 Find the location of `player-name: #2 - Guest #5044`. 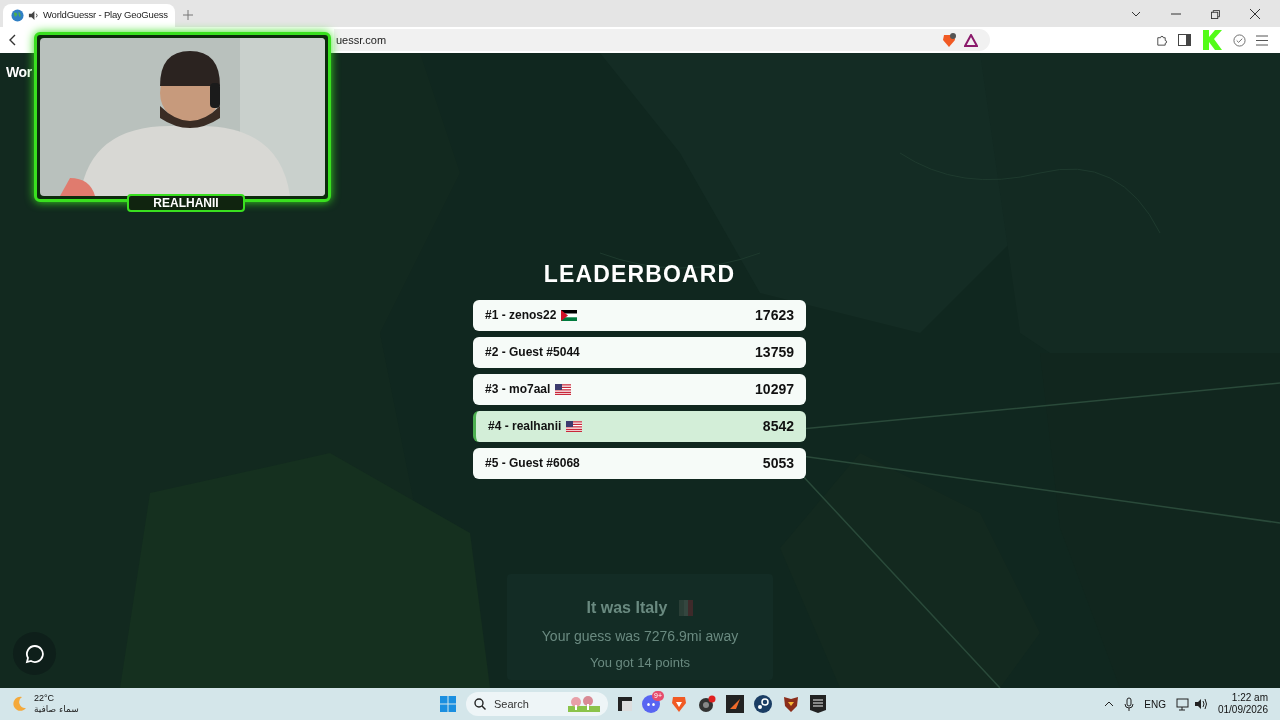

player-name: #2 - Guest #5044 is located at coordinates (532, 352).